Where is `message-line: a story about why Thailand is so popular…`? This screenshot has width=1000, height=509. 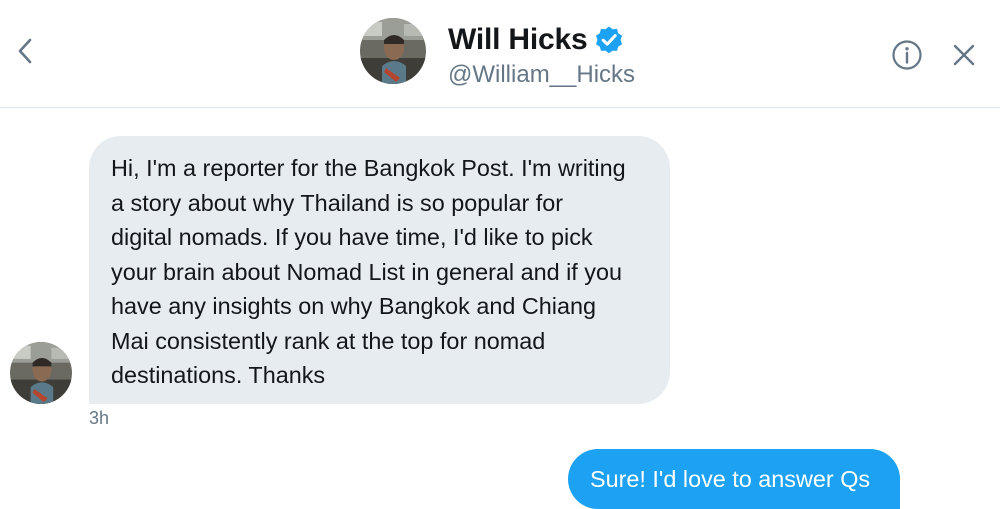 message-line: a story about why Thailand is so popular… is located at coordinates (337, 202).